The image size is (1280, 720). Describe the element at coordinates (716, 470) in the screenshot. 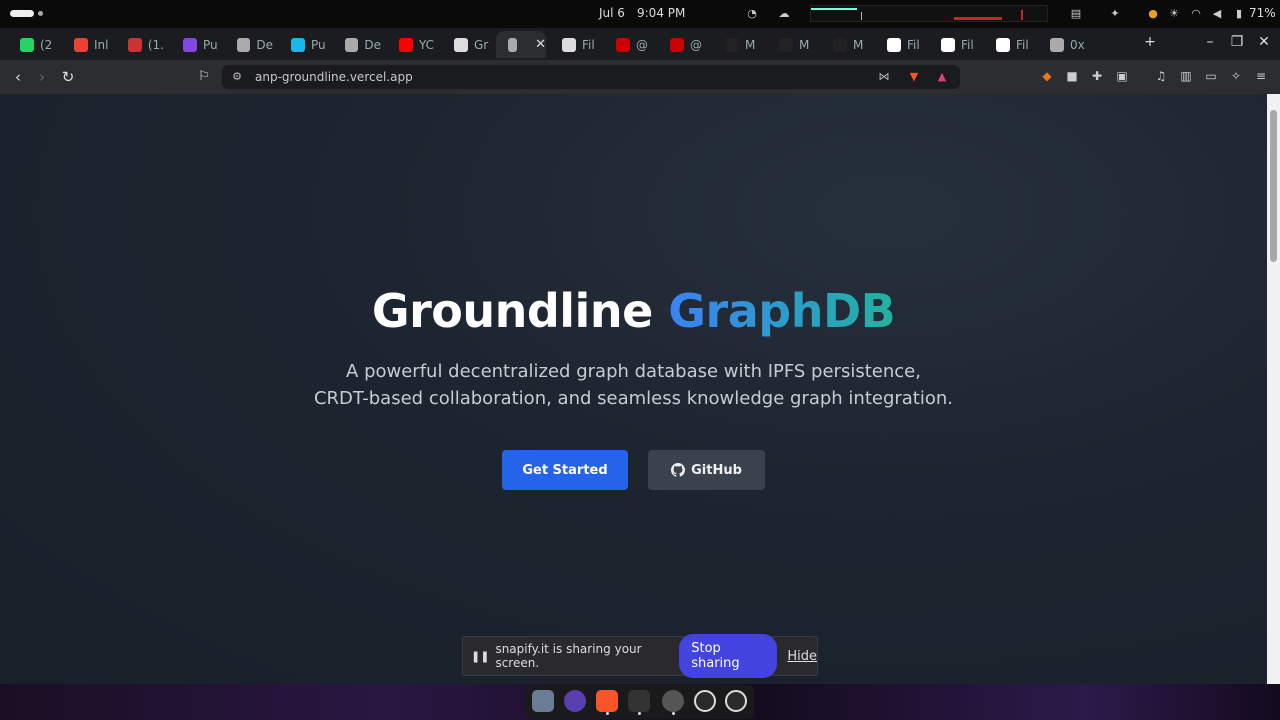

I see `github-label: GitHub` at that location.